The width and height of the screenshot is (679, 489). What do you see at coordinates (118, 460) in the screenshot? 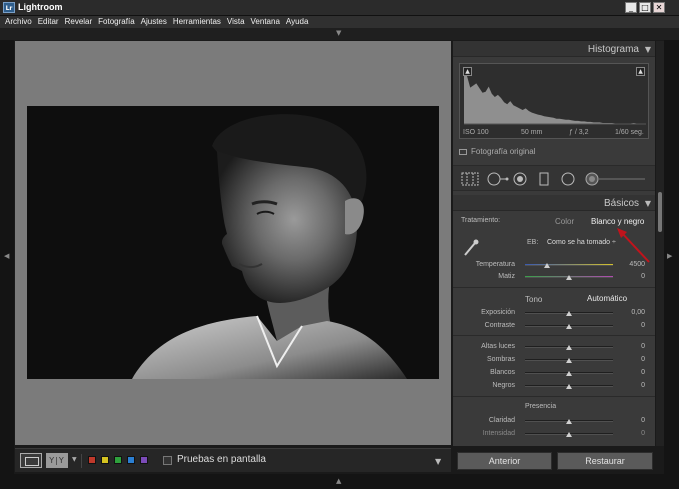
I see `color-label-green` at bounding box center [118, 460].